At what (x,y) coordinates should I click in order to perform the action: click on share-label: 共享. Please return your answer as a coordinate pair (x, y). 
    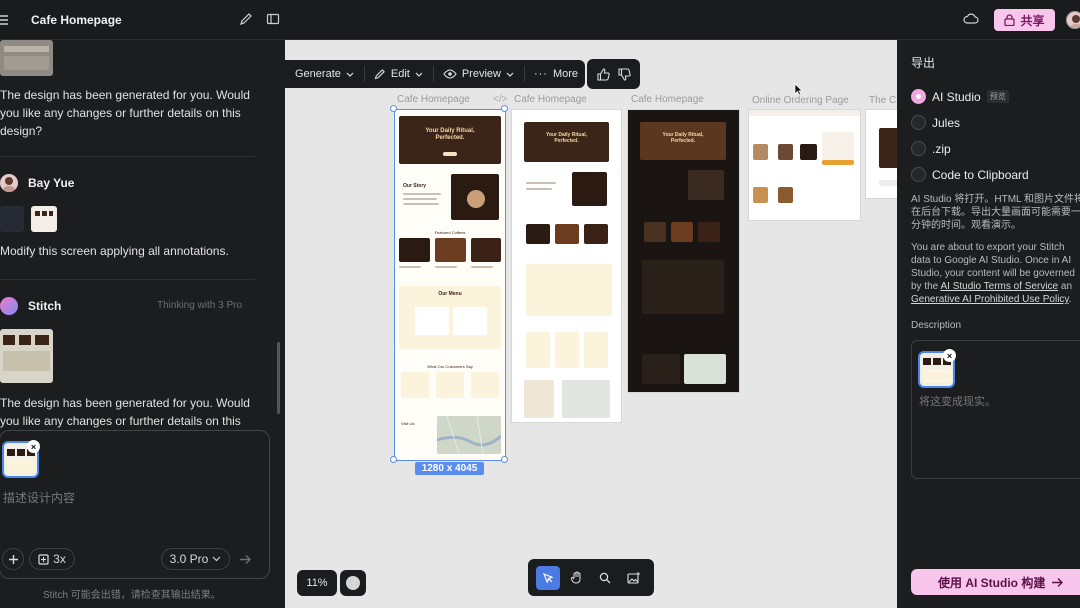
    Looking at the image, I should click on (1032, 20).